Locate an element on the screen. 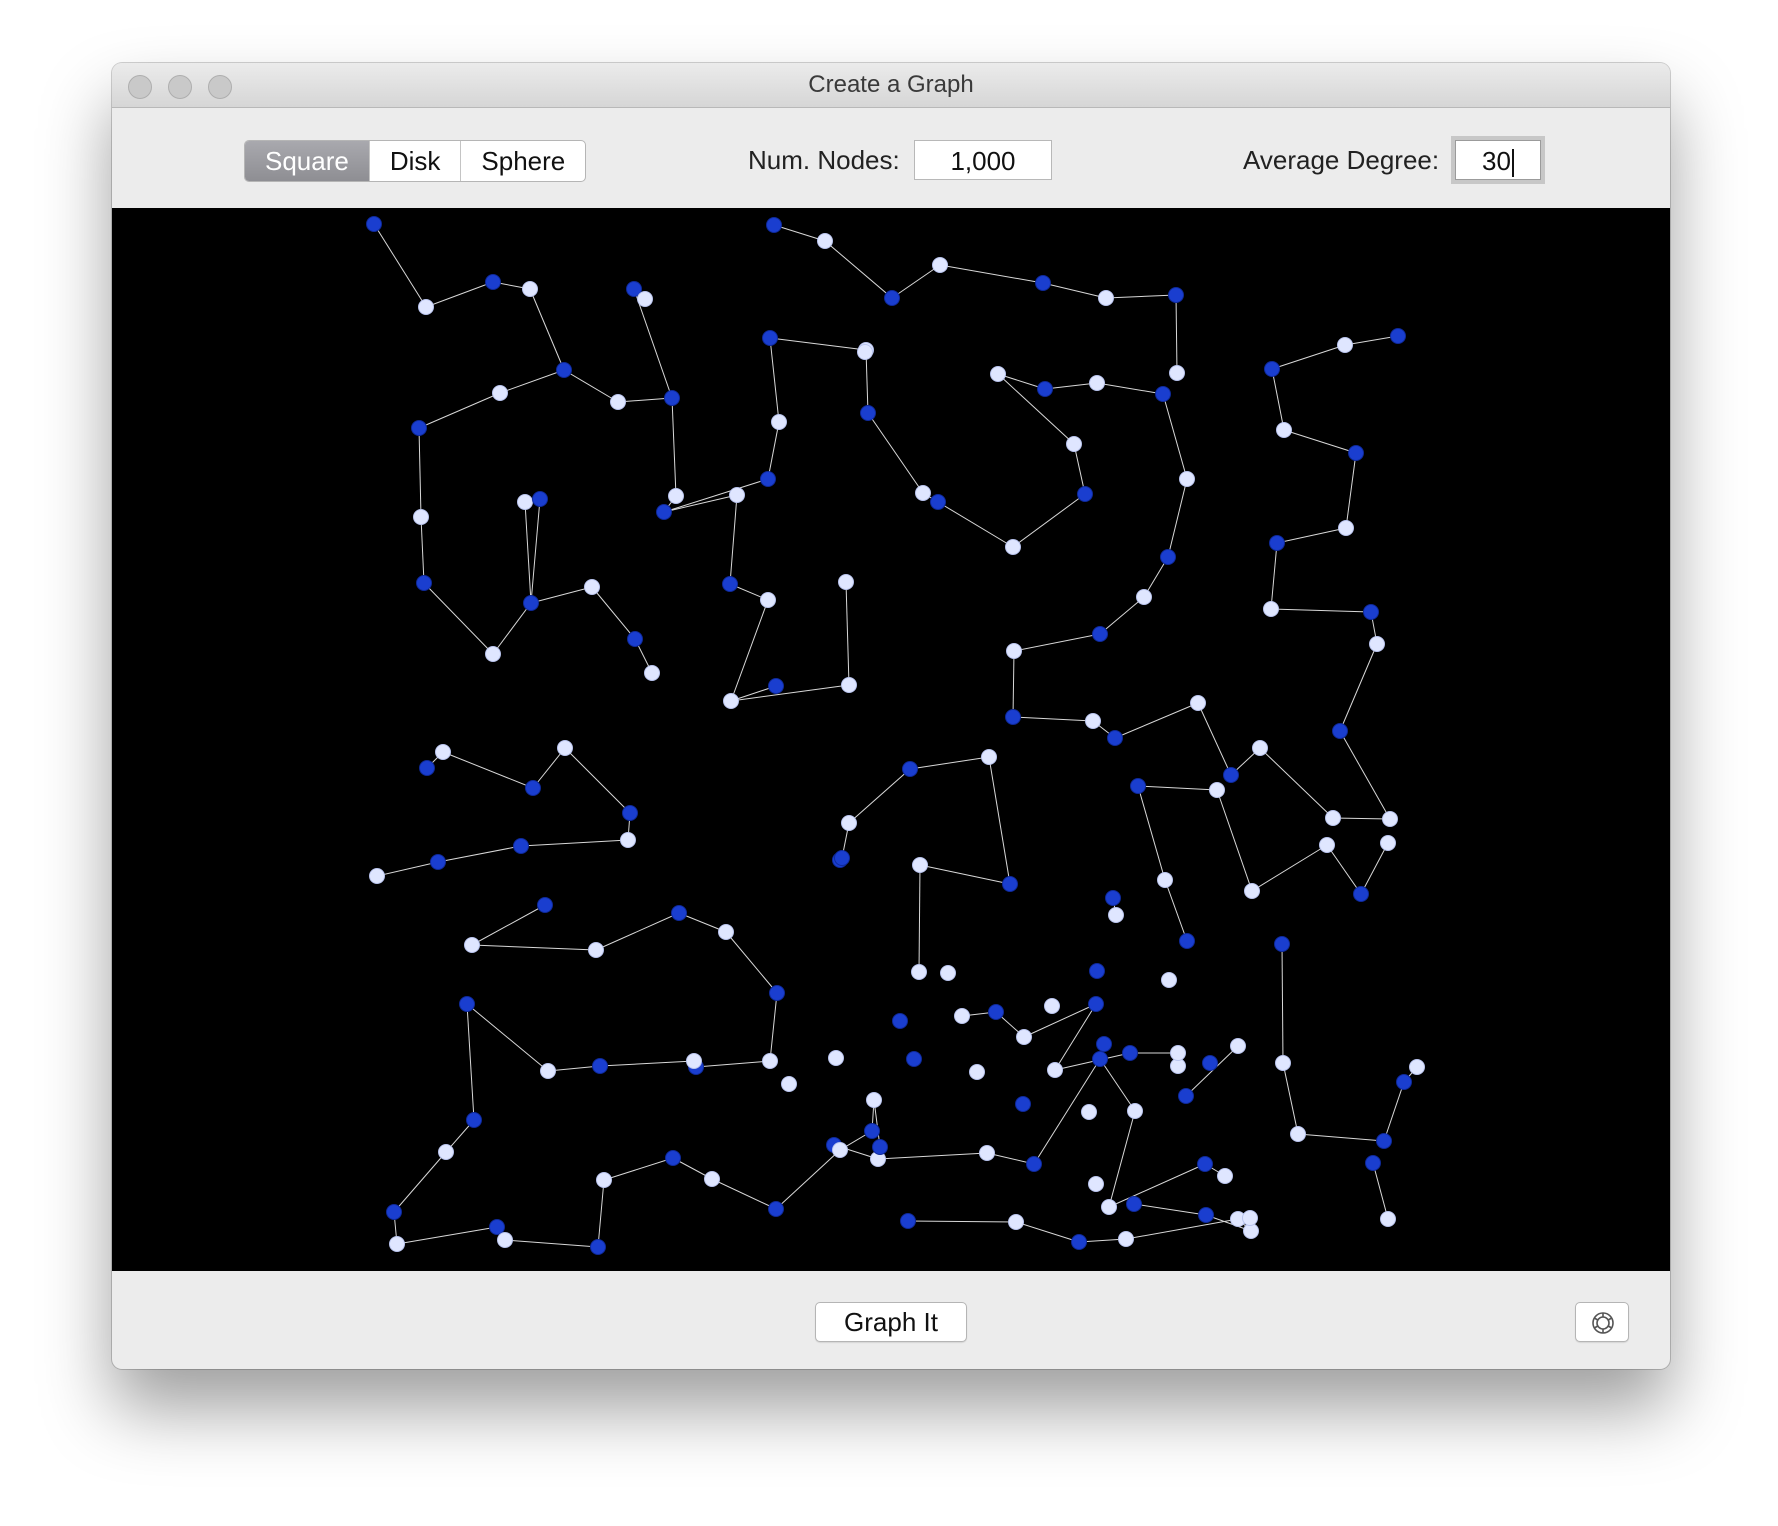 The height and width of the screenshot is (1526, 1778). graph-it-button: Graph It is located at coordinates (891, 1322).